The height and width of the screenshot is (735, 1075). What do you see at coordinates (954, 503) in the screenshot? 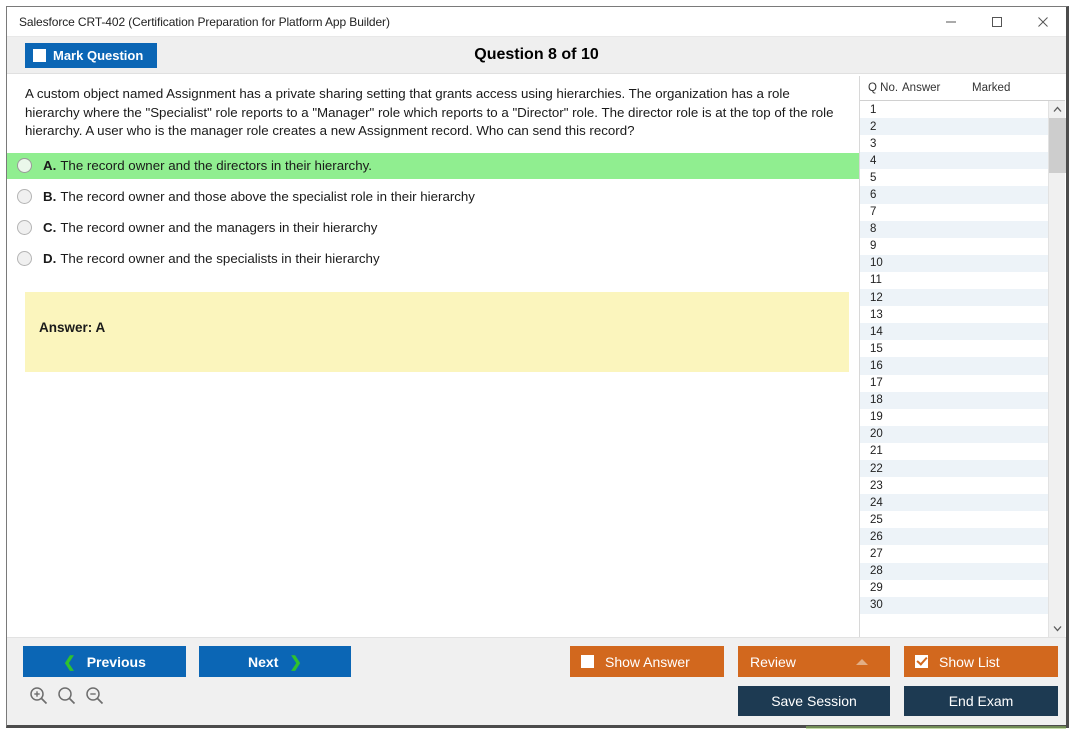
I see `question-list-row: 24` at bounding box center [954, 503].